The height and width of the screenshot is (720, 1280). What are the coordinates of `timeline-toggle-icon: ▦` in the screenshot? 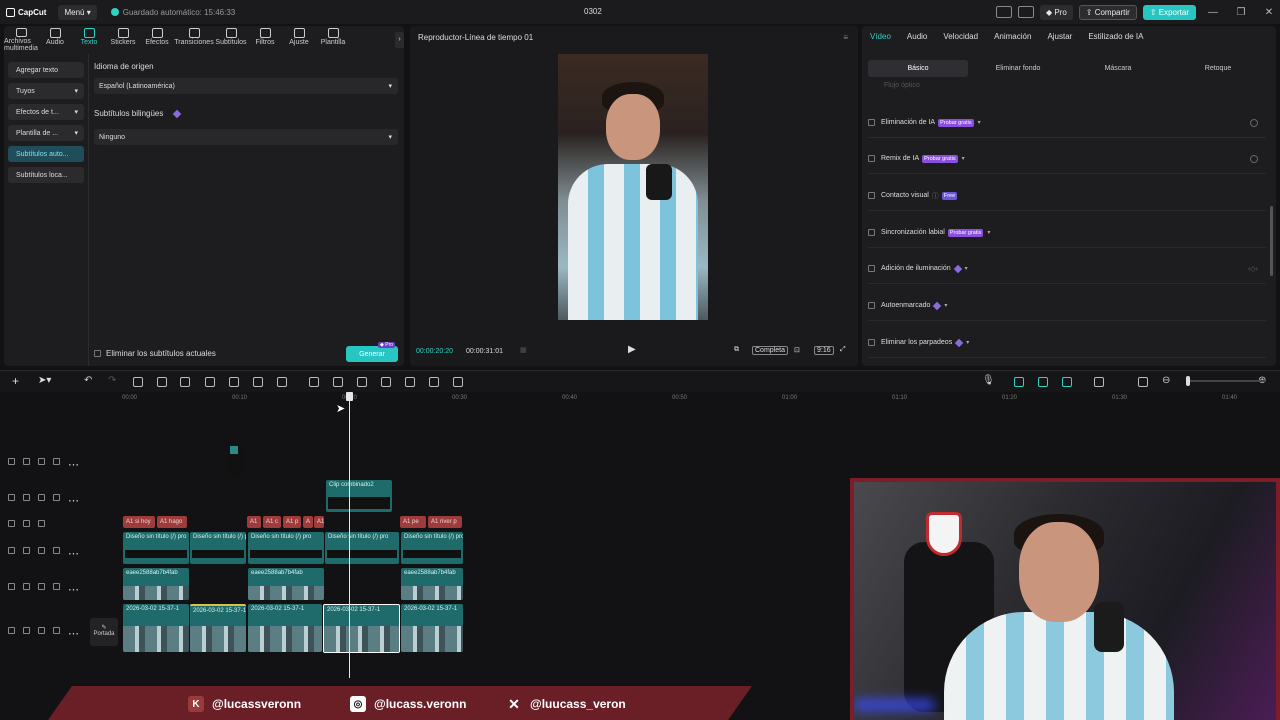 It's located at (523, 350).